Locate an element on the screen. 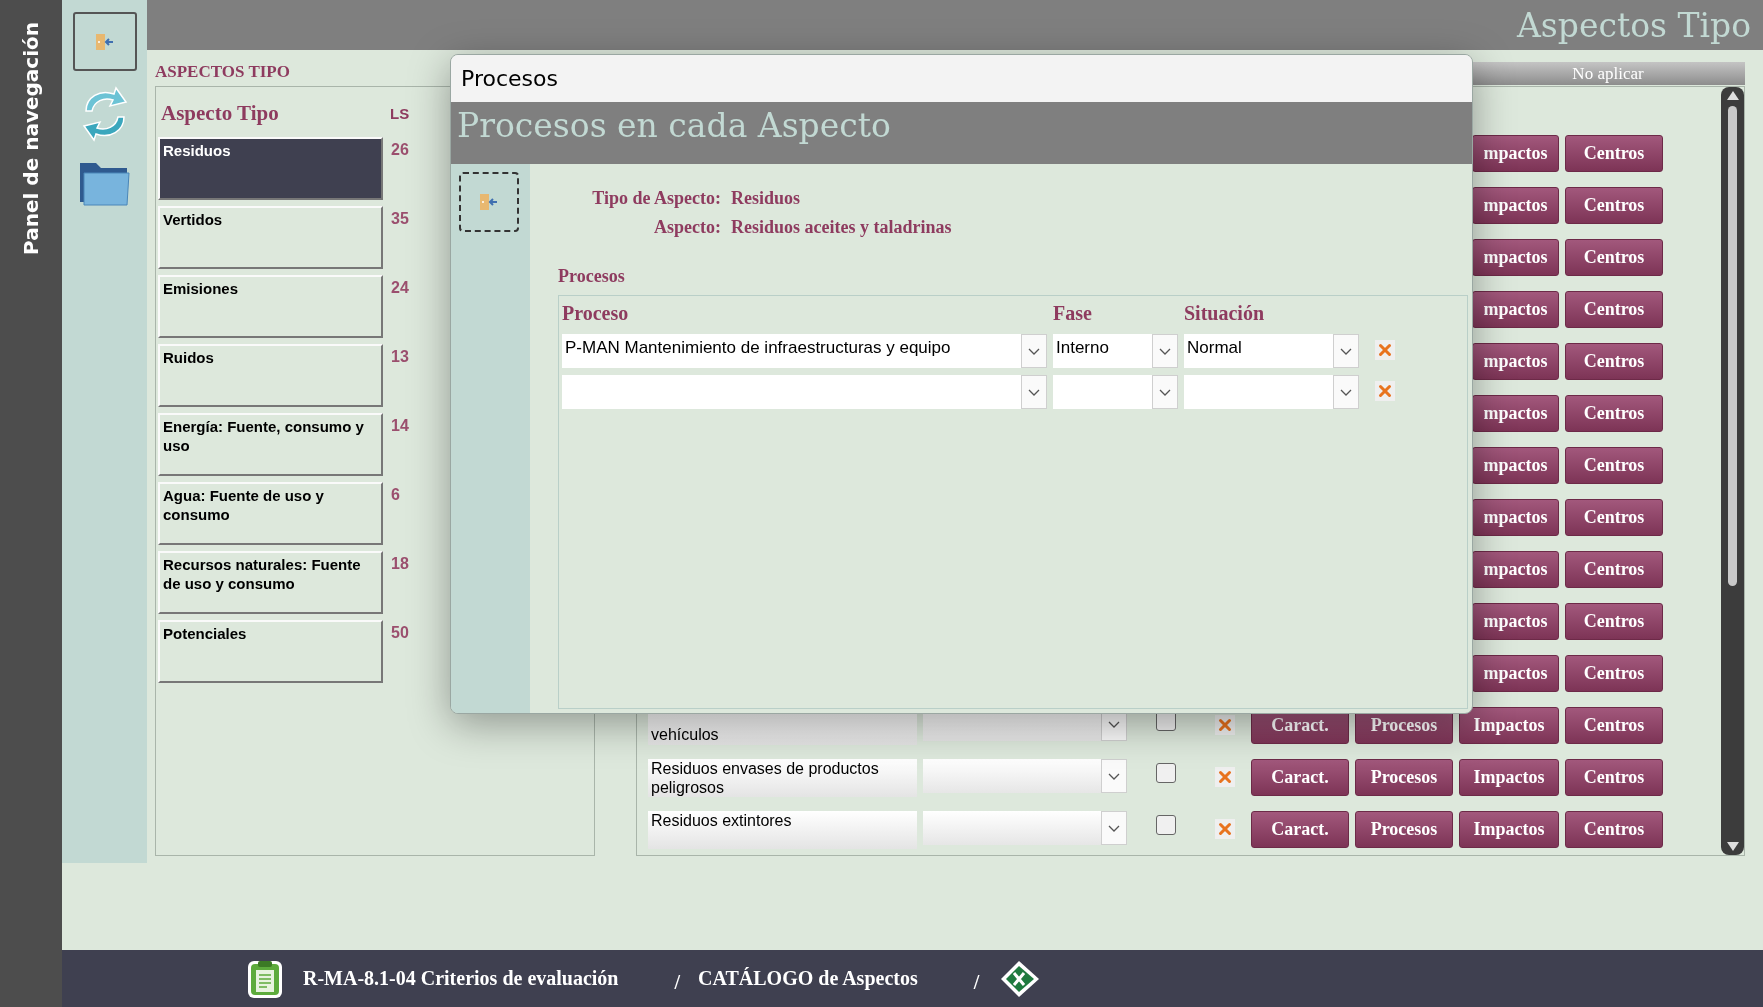 The width and height of the screenshot is (1763, 1007). breadcrumb-link: CATÁLOGO de Aspectos is located at coordinates (808, 978).